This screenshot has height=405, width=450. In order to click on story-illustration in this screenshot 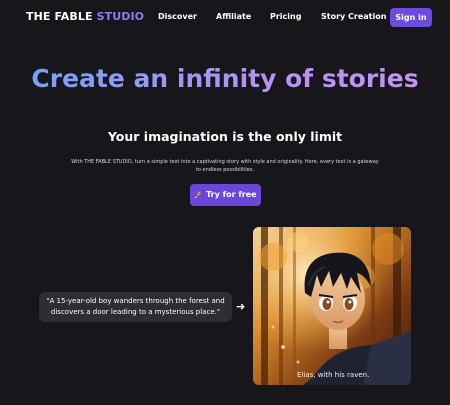, I will do `click(332, 306)`.